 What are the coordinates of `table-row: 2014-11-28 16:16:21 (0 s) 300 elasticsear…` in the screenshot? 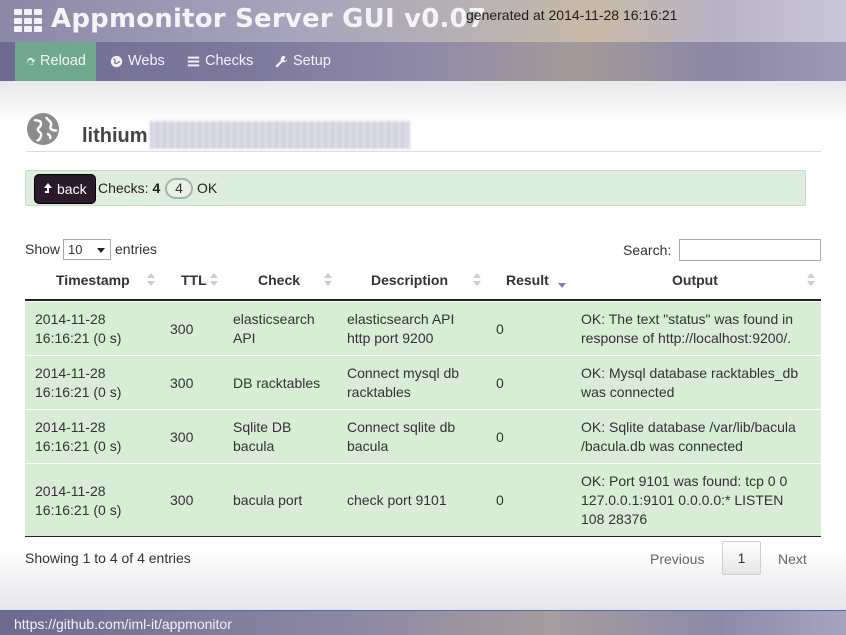 It's located at (423, 328).